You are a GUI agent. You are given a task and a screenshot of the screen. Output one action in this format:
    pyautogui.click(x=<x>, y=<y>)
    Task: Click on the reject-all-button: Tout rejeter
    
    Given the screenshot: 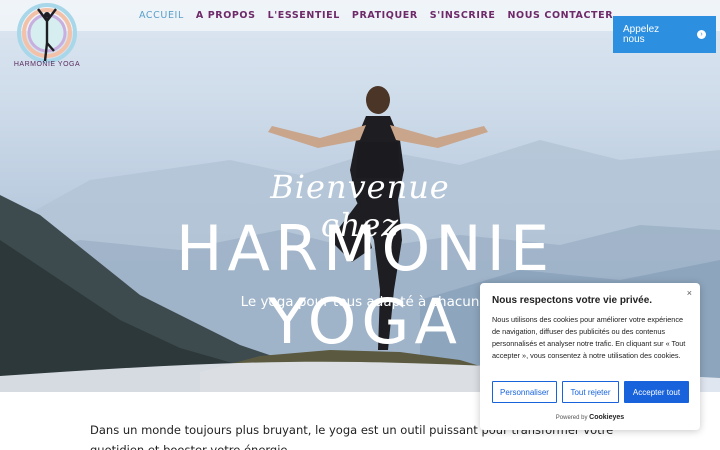 What is the action you would take?
    pyautogui.click(x=590, y=392)
    